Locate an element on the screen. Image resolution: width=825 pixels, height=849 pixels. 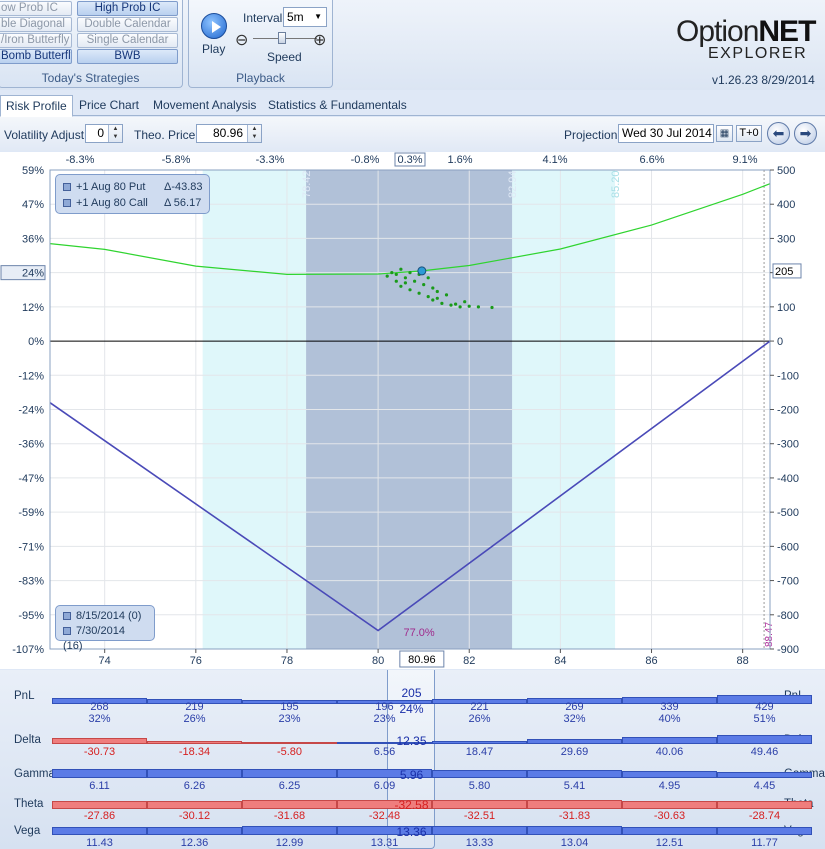
greek-value: -30.63 is located at coordinates (669, 816).